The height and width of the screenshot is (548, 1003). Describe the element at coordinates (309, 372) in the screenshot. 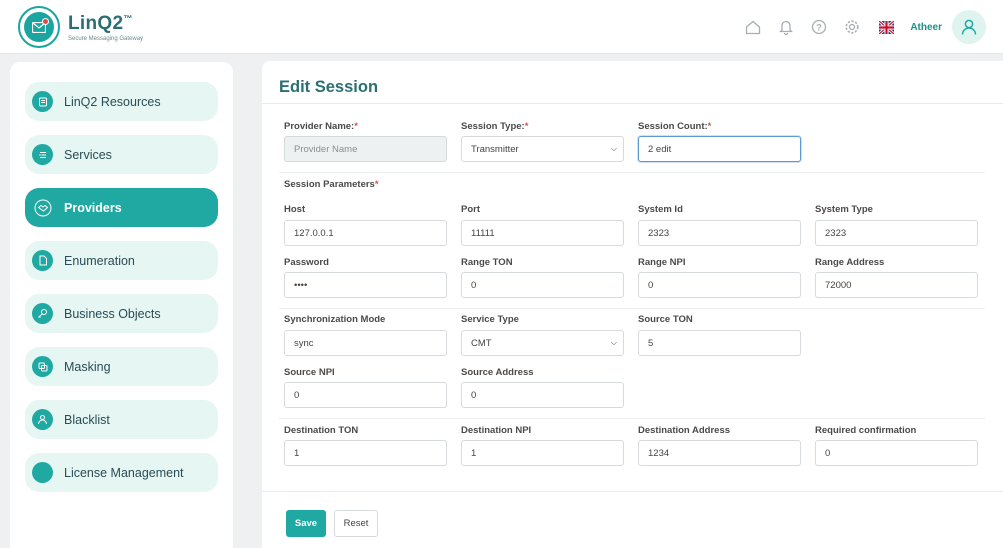

I see `source-npi-label: Source NPI` at that location.